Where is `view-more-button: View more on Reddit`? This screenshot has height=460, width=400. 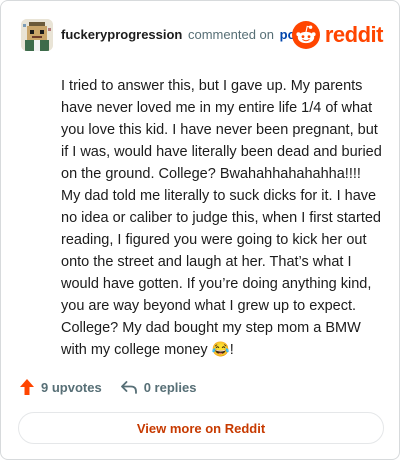
view-more-button: View more on Reddit is located at coordinates (201, 428).